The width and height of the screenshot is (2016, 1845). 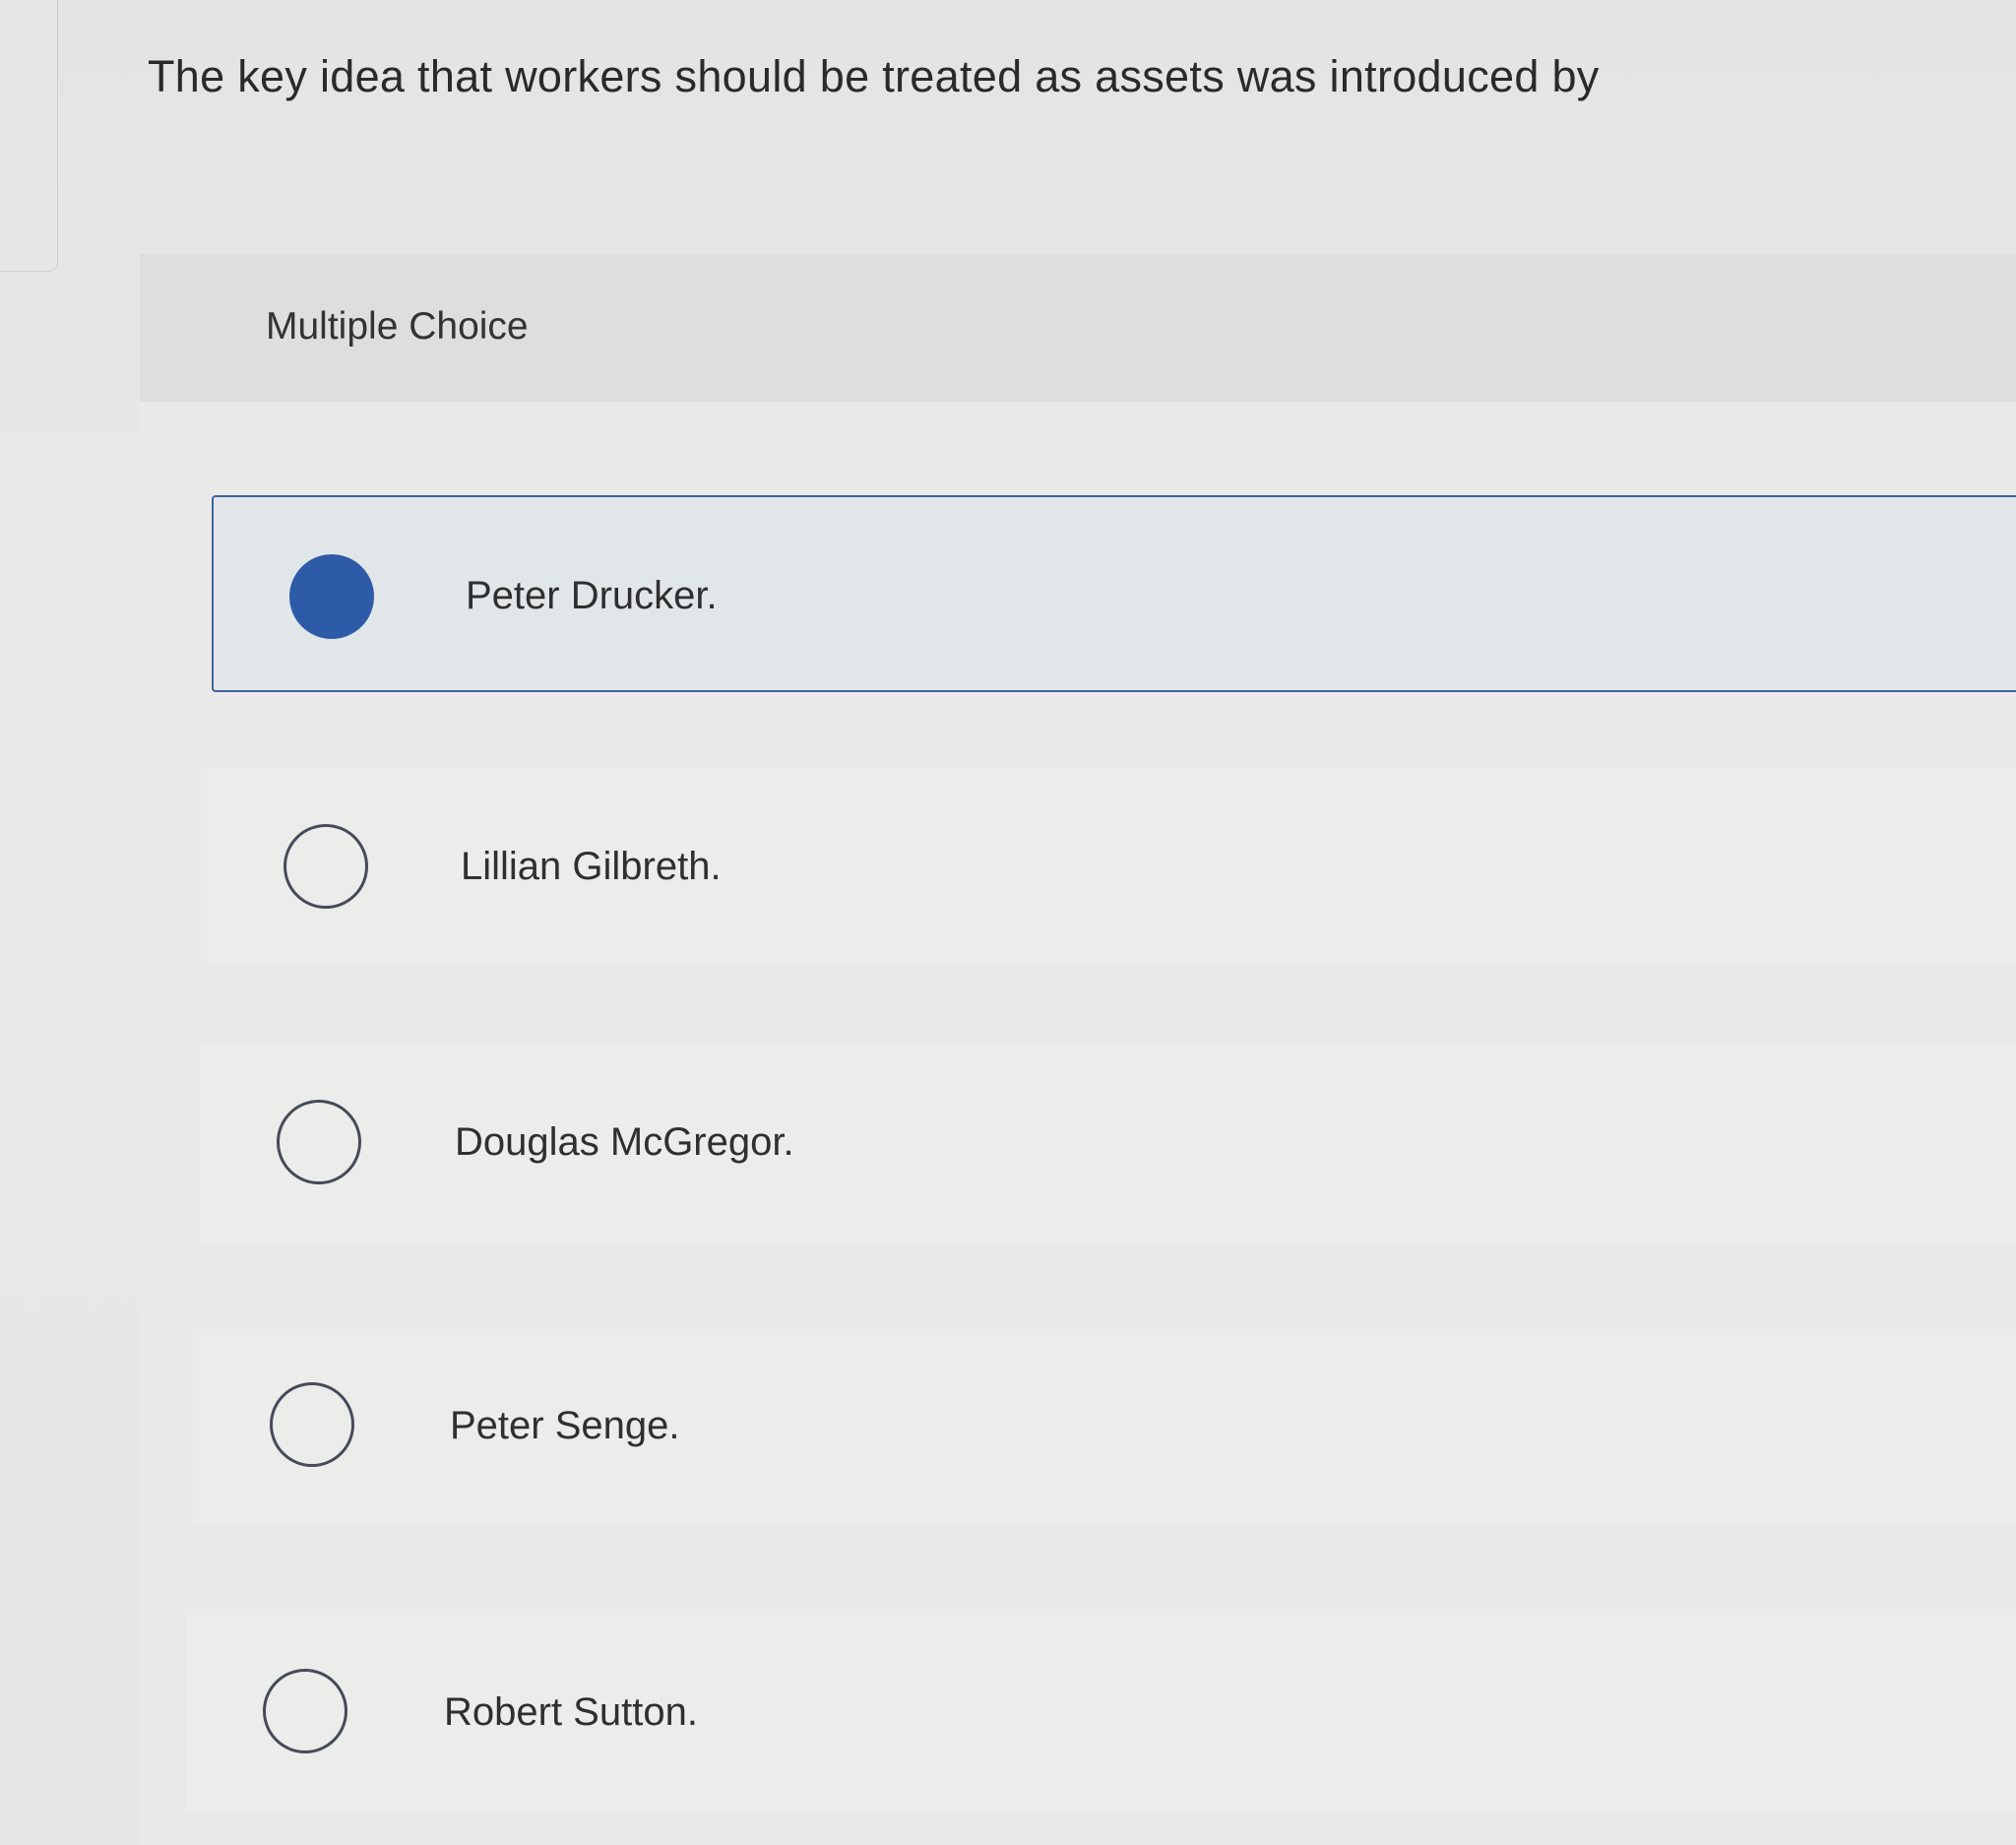 I want to click on answer-option-label: Douglas McGregor., so click(x=624, y=1142).